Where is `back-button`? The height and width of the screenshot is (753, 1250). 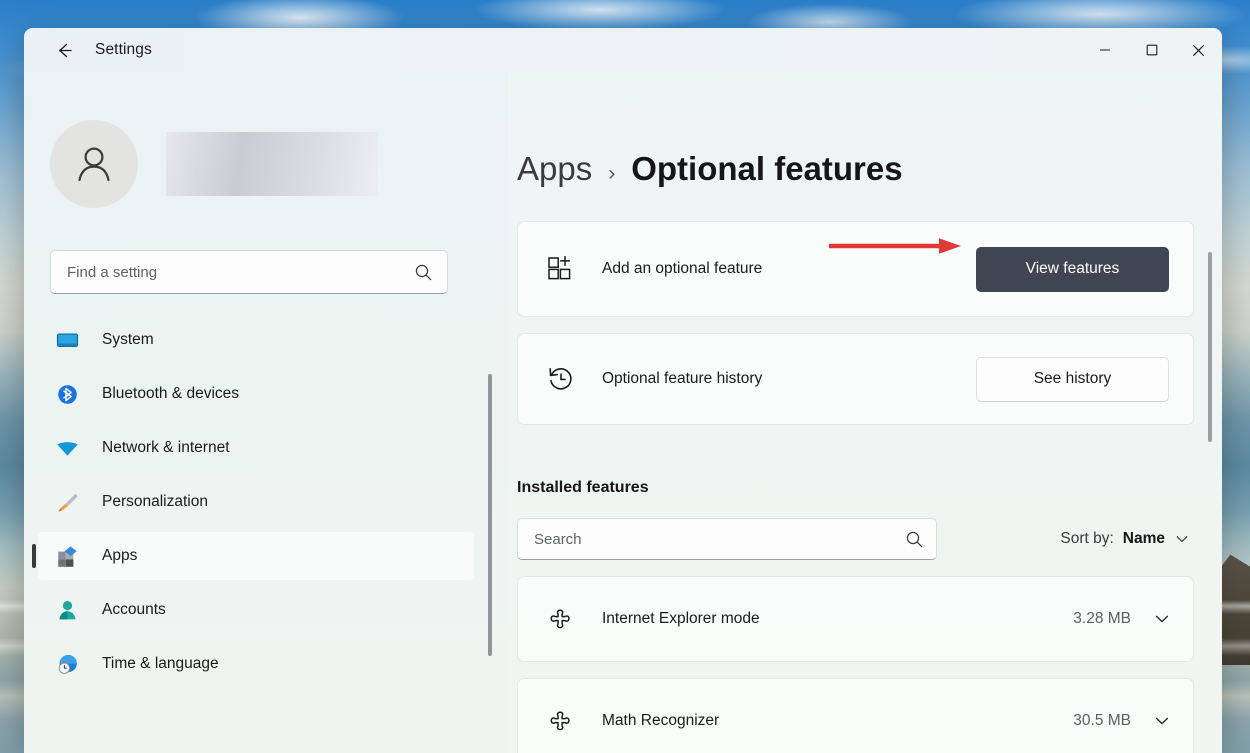
back-button is located at coordinates (64, 50).